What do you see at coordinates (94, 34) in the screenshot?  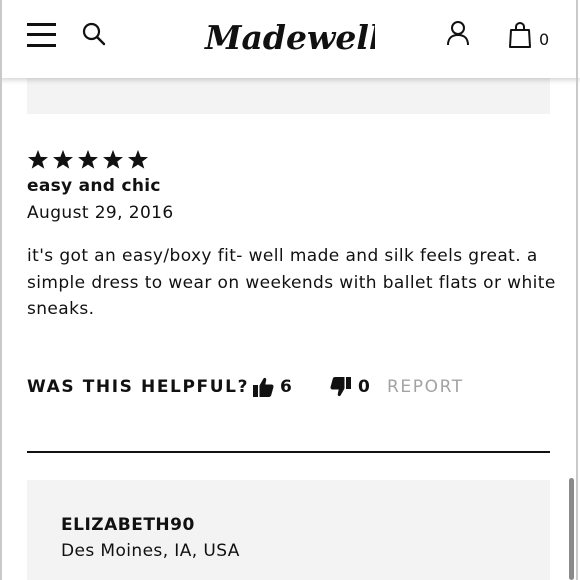 I see `search-icon` at bounding box center [94, 34].